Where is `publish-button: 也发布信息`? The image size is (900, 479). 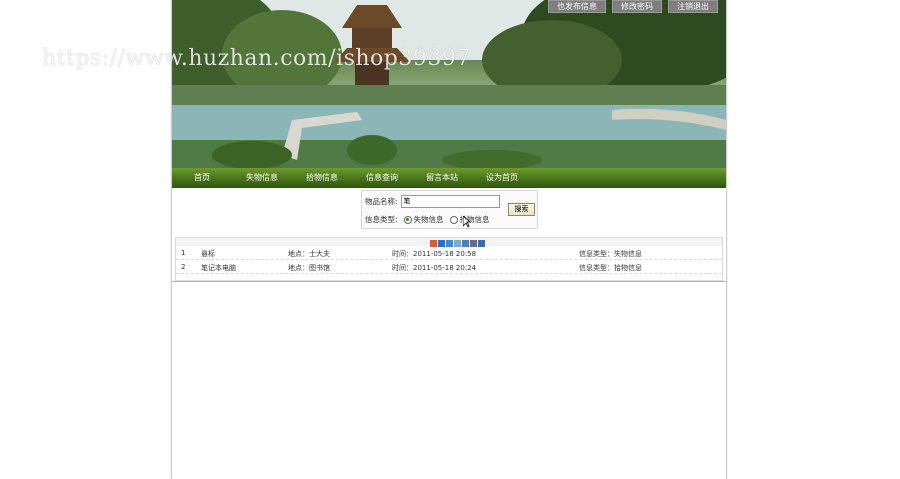
publish-button: 也发布信息 is located at coordinates (577, 6).